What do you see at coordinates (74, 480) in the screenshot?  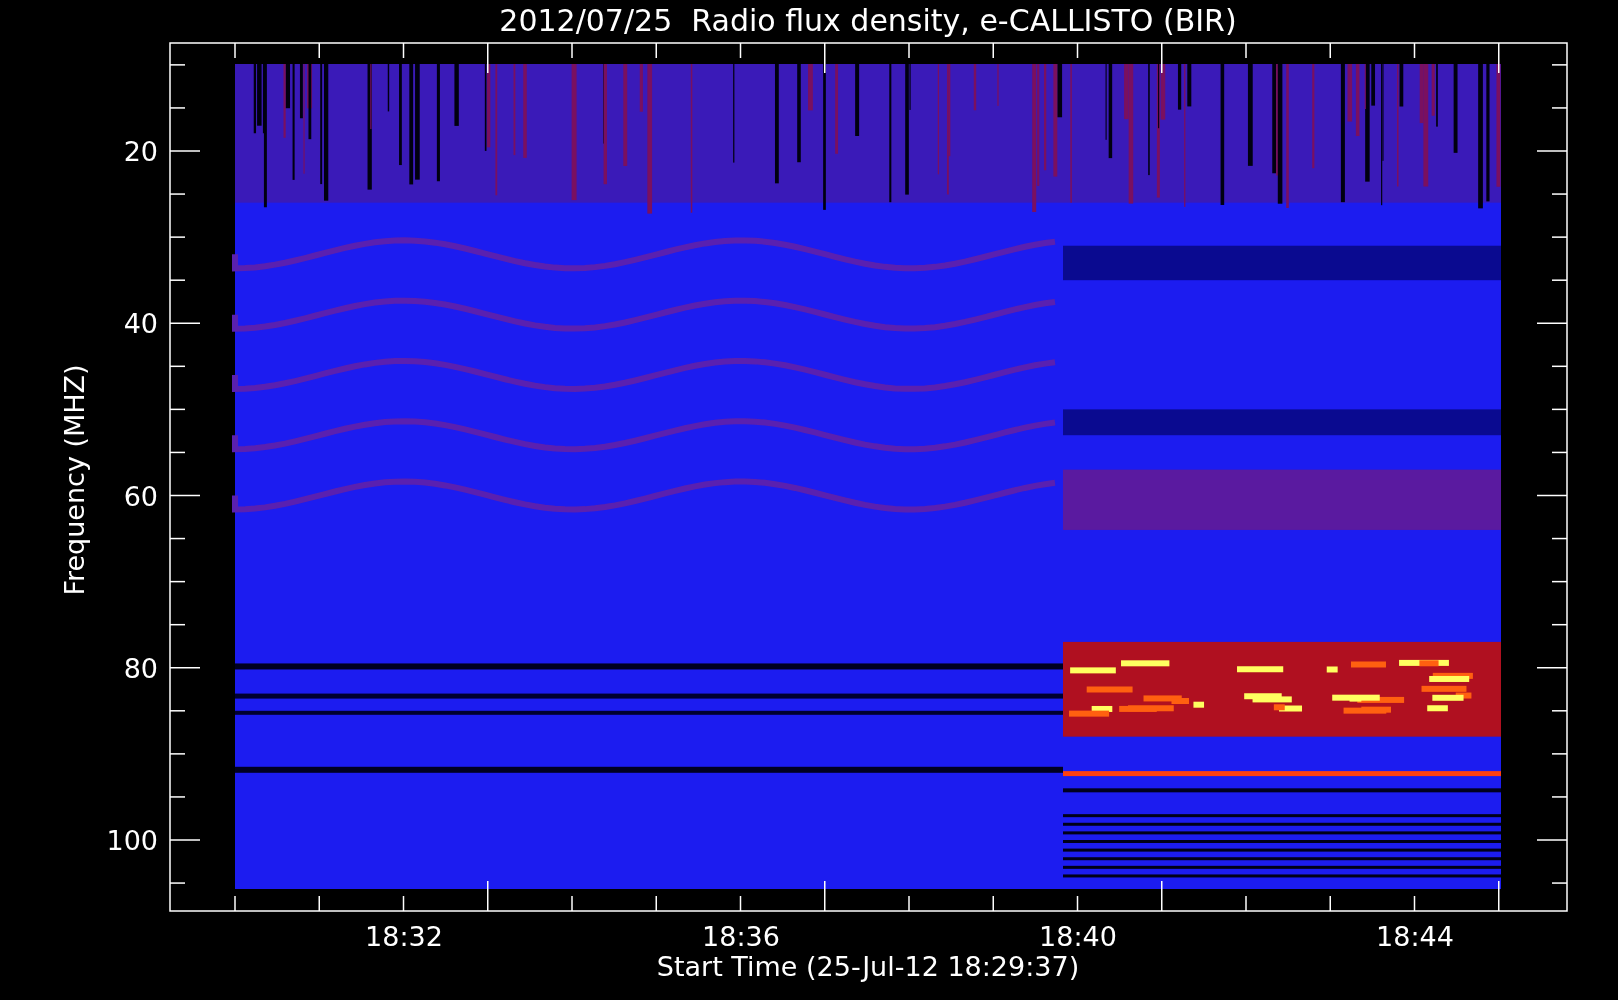 I see `y-axis-label: Frequency (MHZ)` at bounding box center [74, 480].